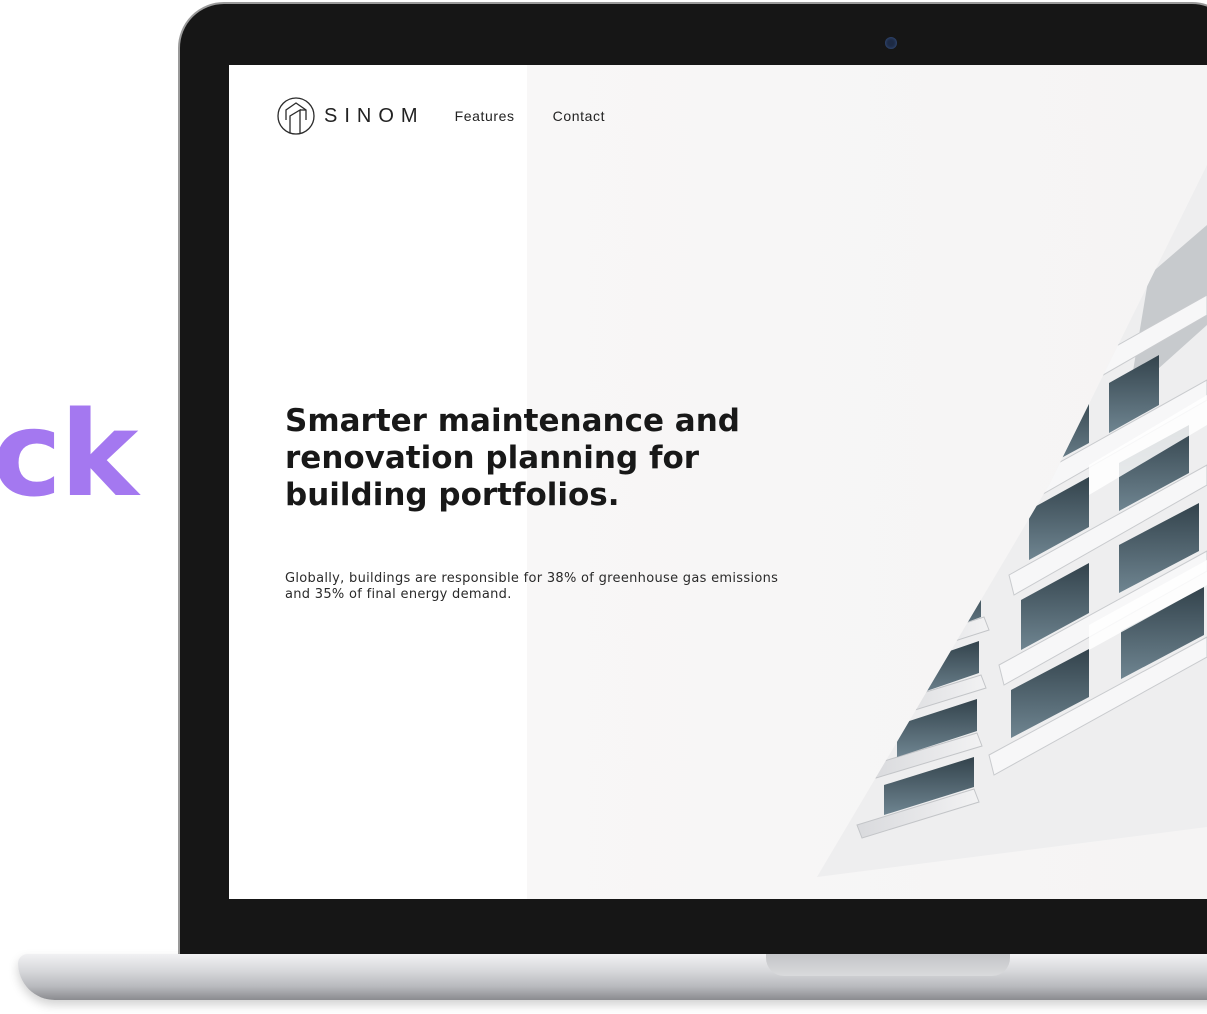  What do you see at coordinates (579, 116) in the screenshot?
I see `nav-link-contact: Contact` at bounding box center [579, 116].